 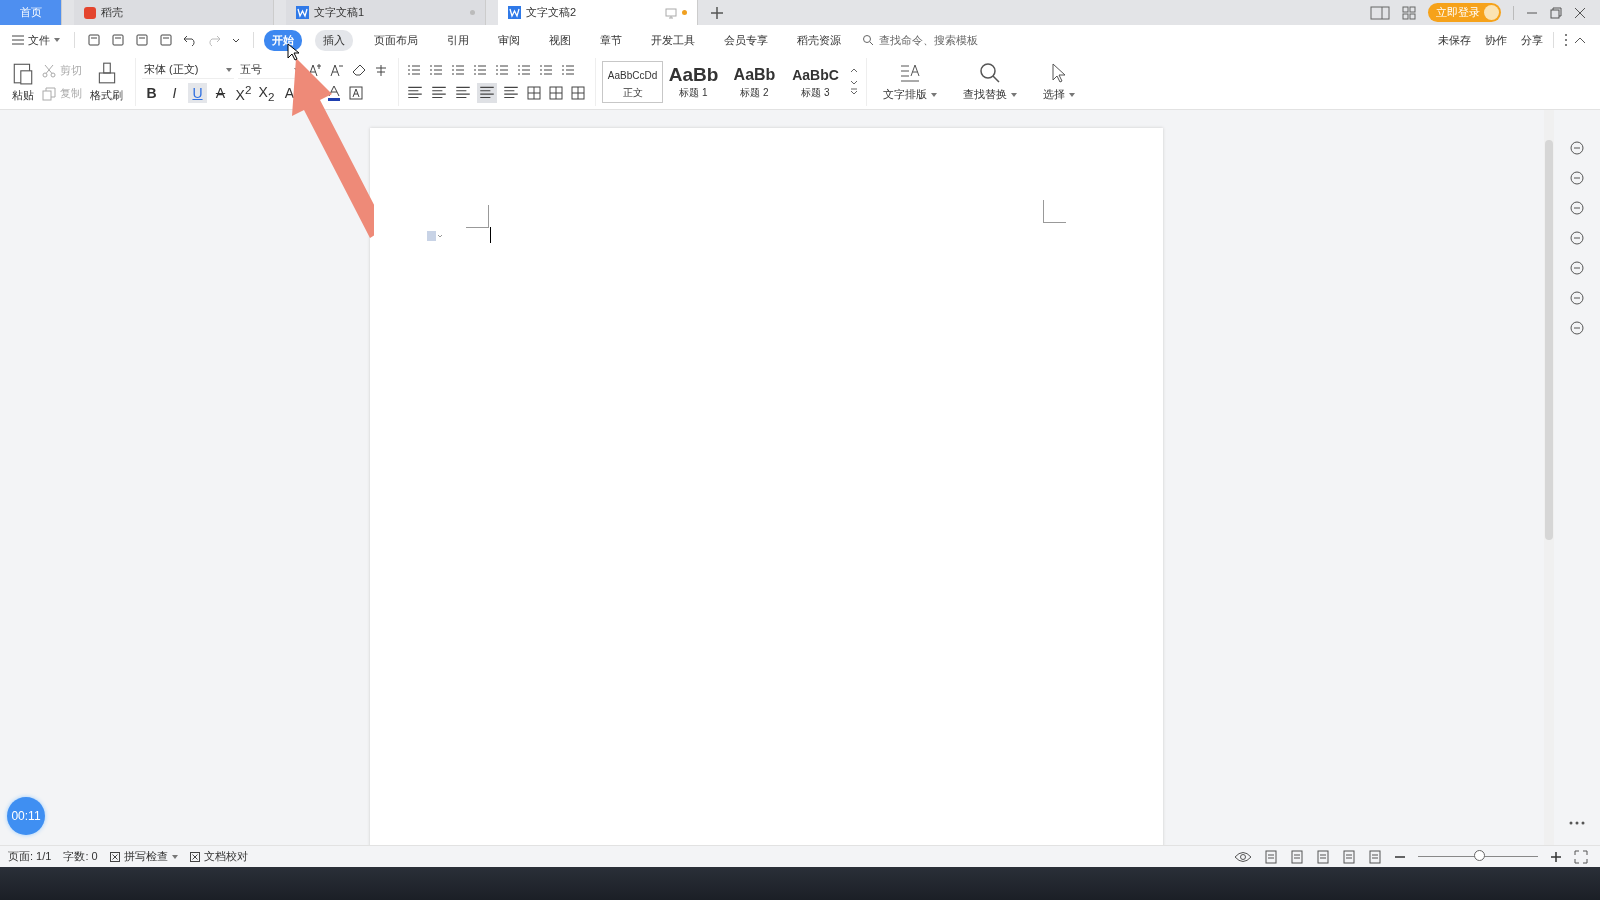 I want to click on character-border-icon, so click(x=356, y=93).